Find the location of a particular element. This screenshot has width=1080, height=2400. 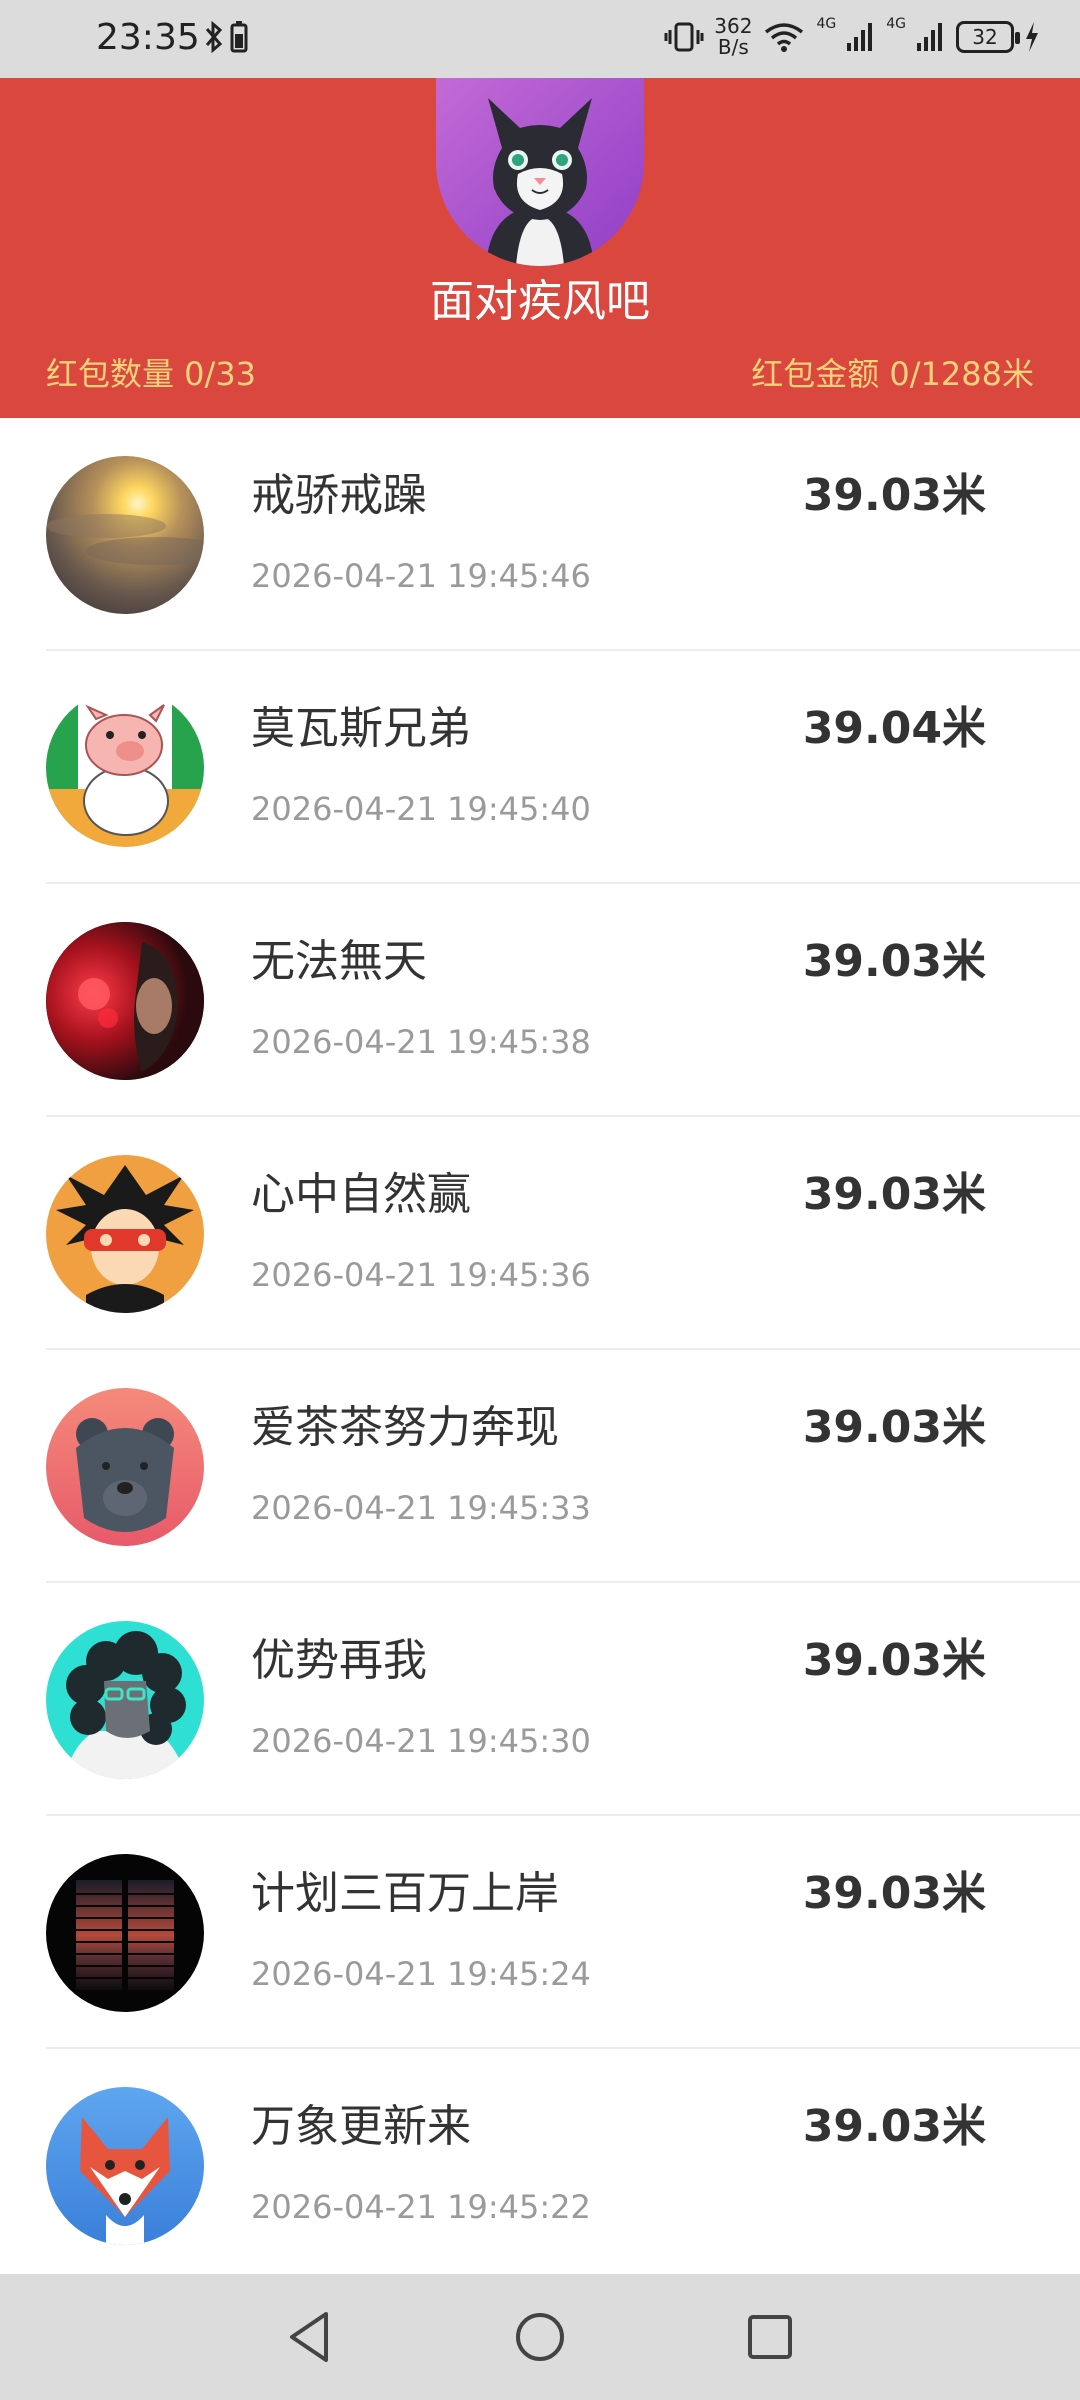

battery-icon: 32 is located at coordinates (988, 37).